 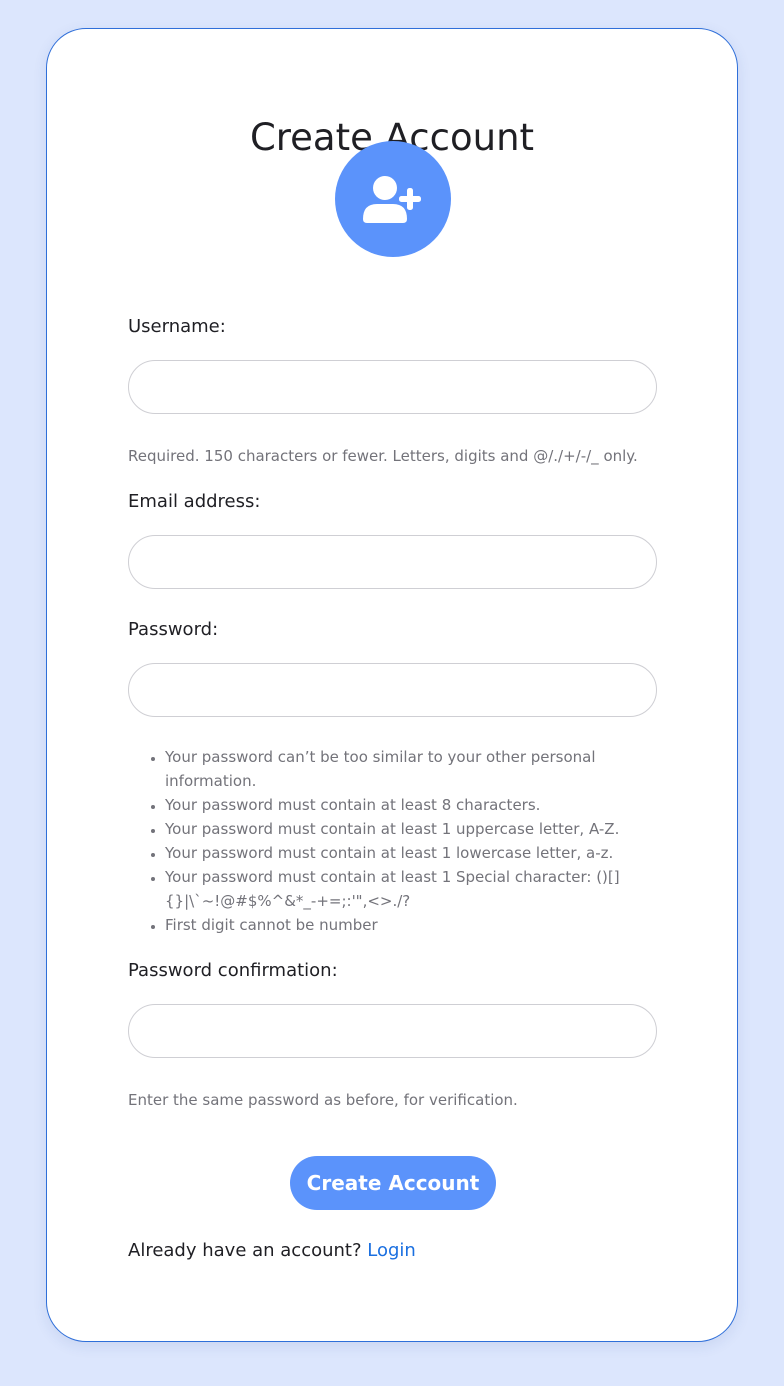 I want to click on username-input, so click(x=392, y=387).